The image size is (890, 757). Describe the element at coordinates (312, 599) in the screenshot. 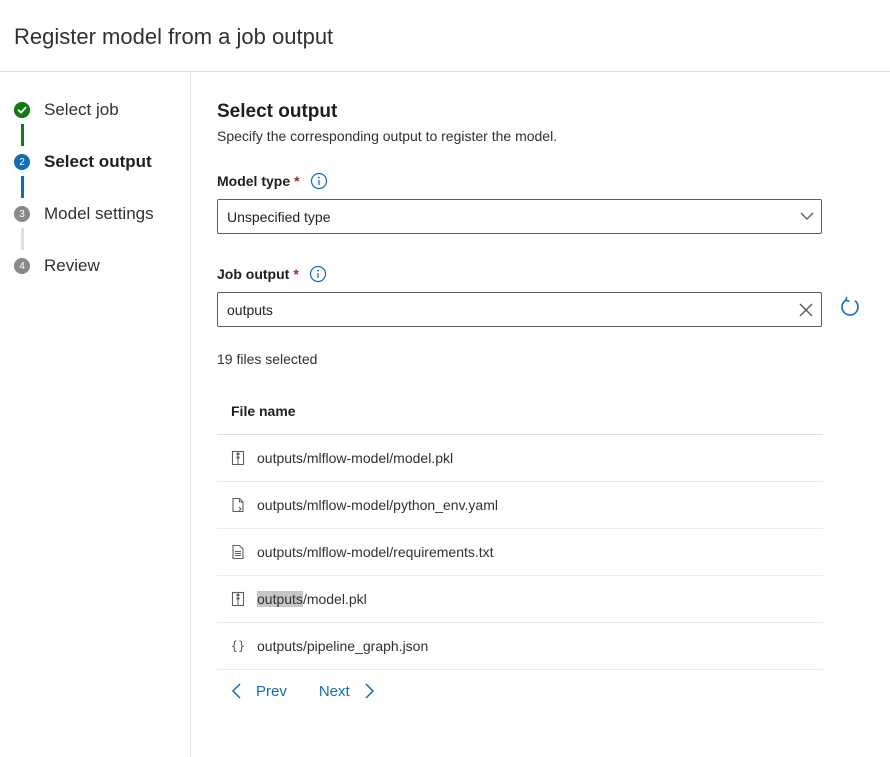

I see `file-name: outputs/model.pkl` at that location.